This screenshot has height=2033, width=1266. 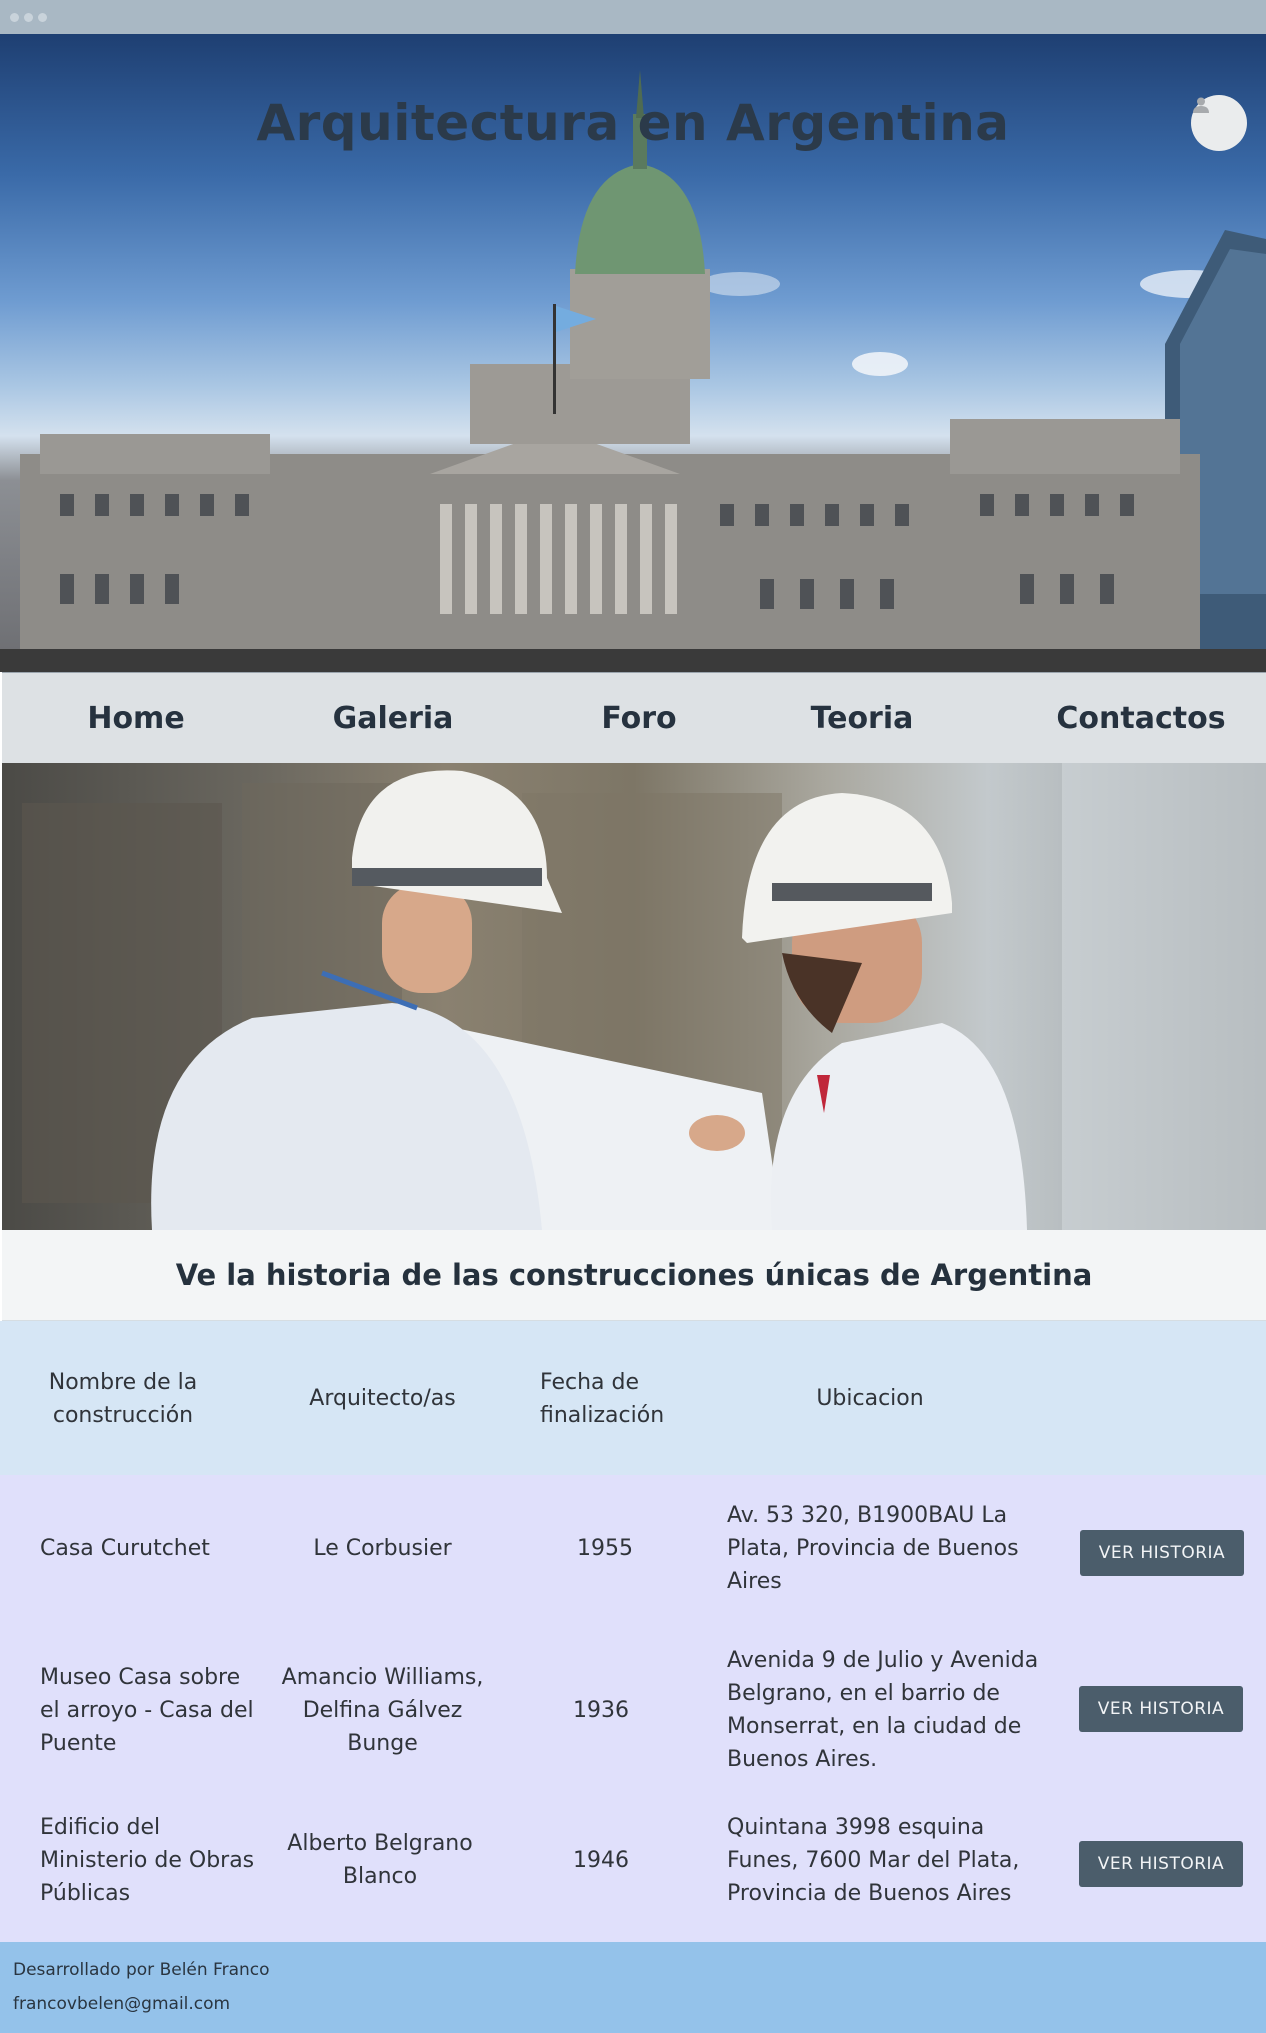 I want to click on user-icon, so click(x=1201, y=105).